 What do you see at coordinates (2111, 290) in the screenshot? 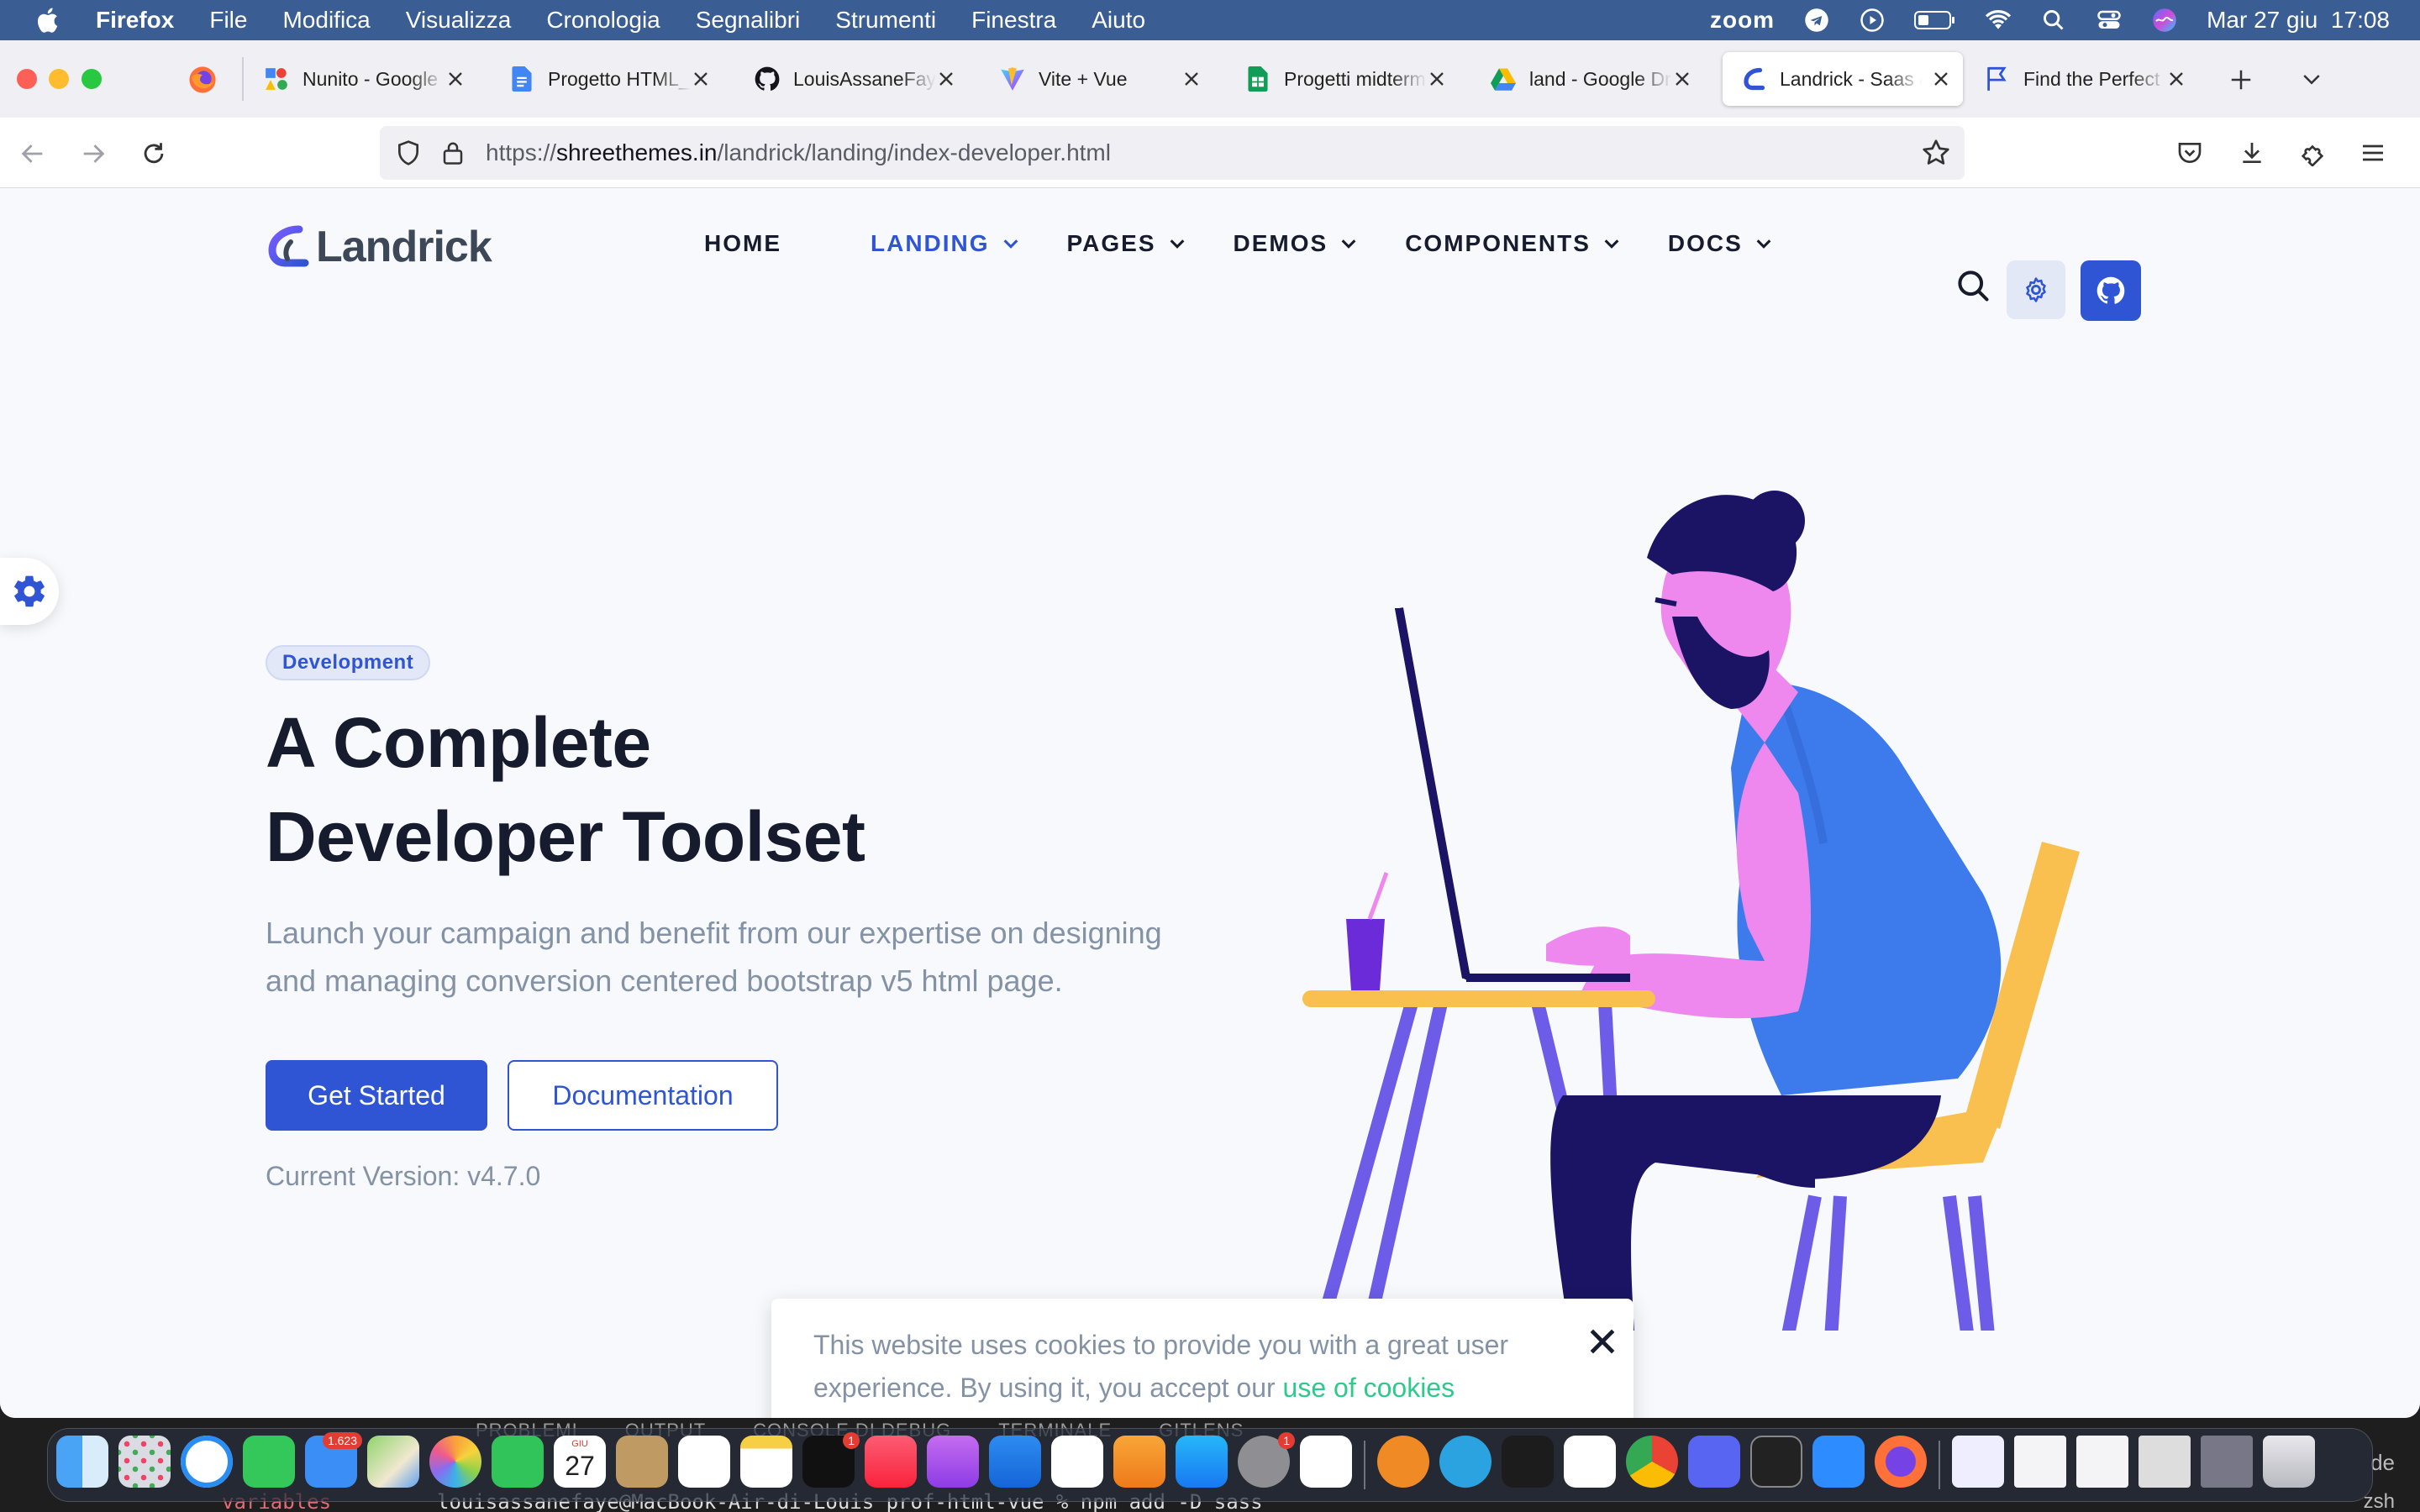
I see `github-button` at bounding box center [2111, 290].